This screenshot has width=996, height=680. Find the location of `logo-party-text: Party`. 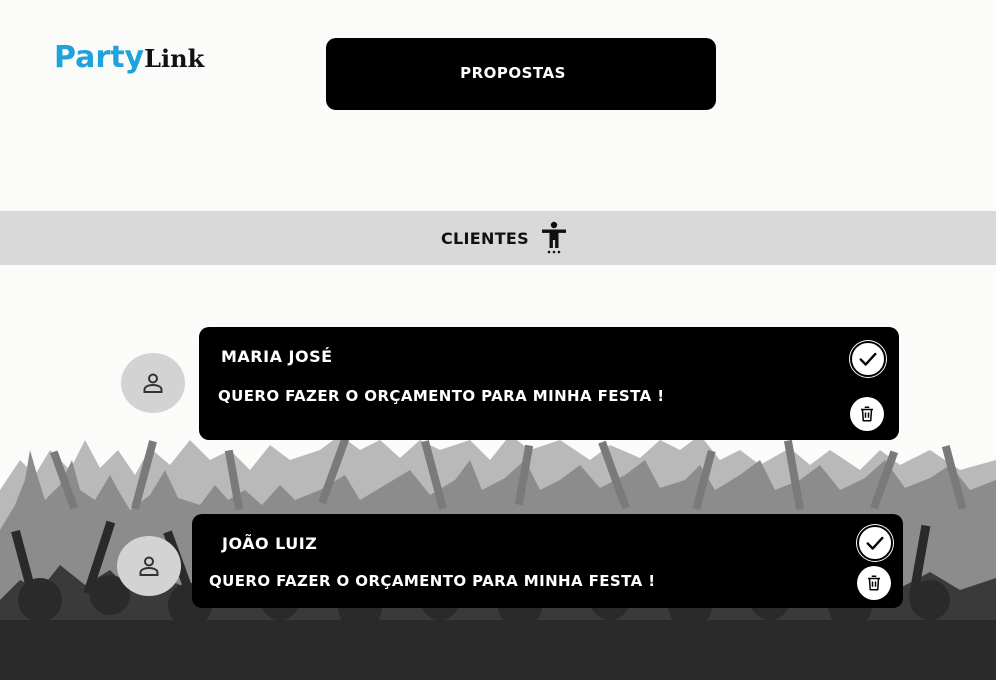

logo-party-text: Party is located at coordinates (99, 57).